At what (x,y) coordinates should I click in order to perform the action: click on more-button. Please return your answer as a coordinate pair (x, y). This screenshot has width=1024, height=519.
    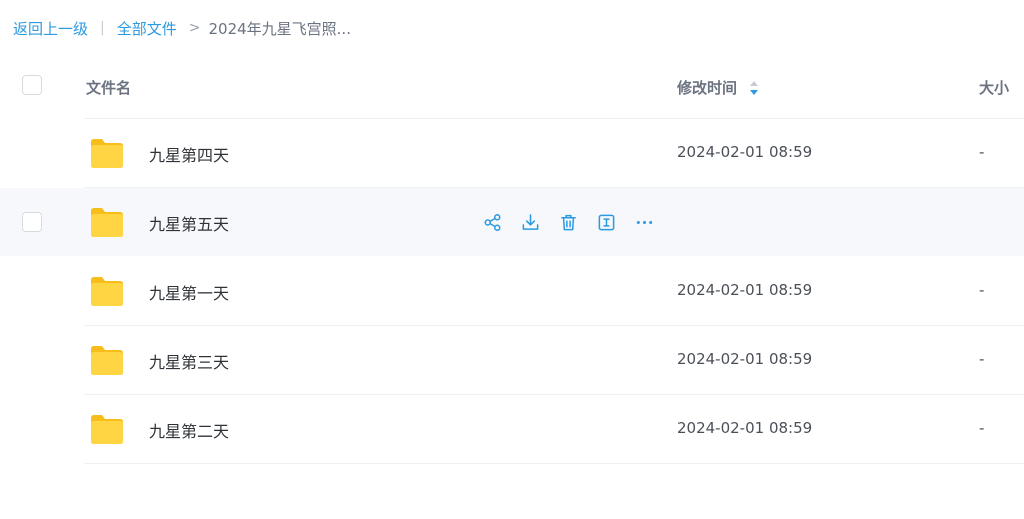
    Looking at the image, I should click on (644, 222).